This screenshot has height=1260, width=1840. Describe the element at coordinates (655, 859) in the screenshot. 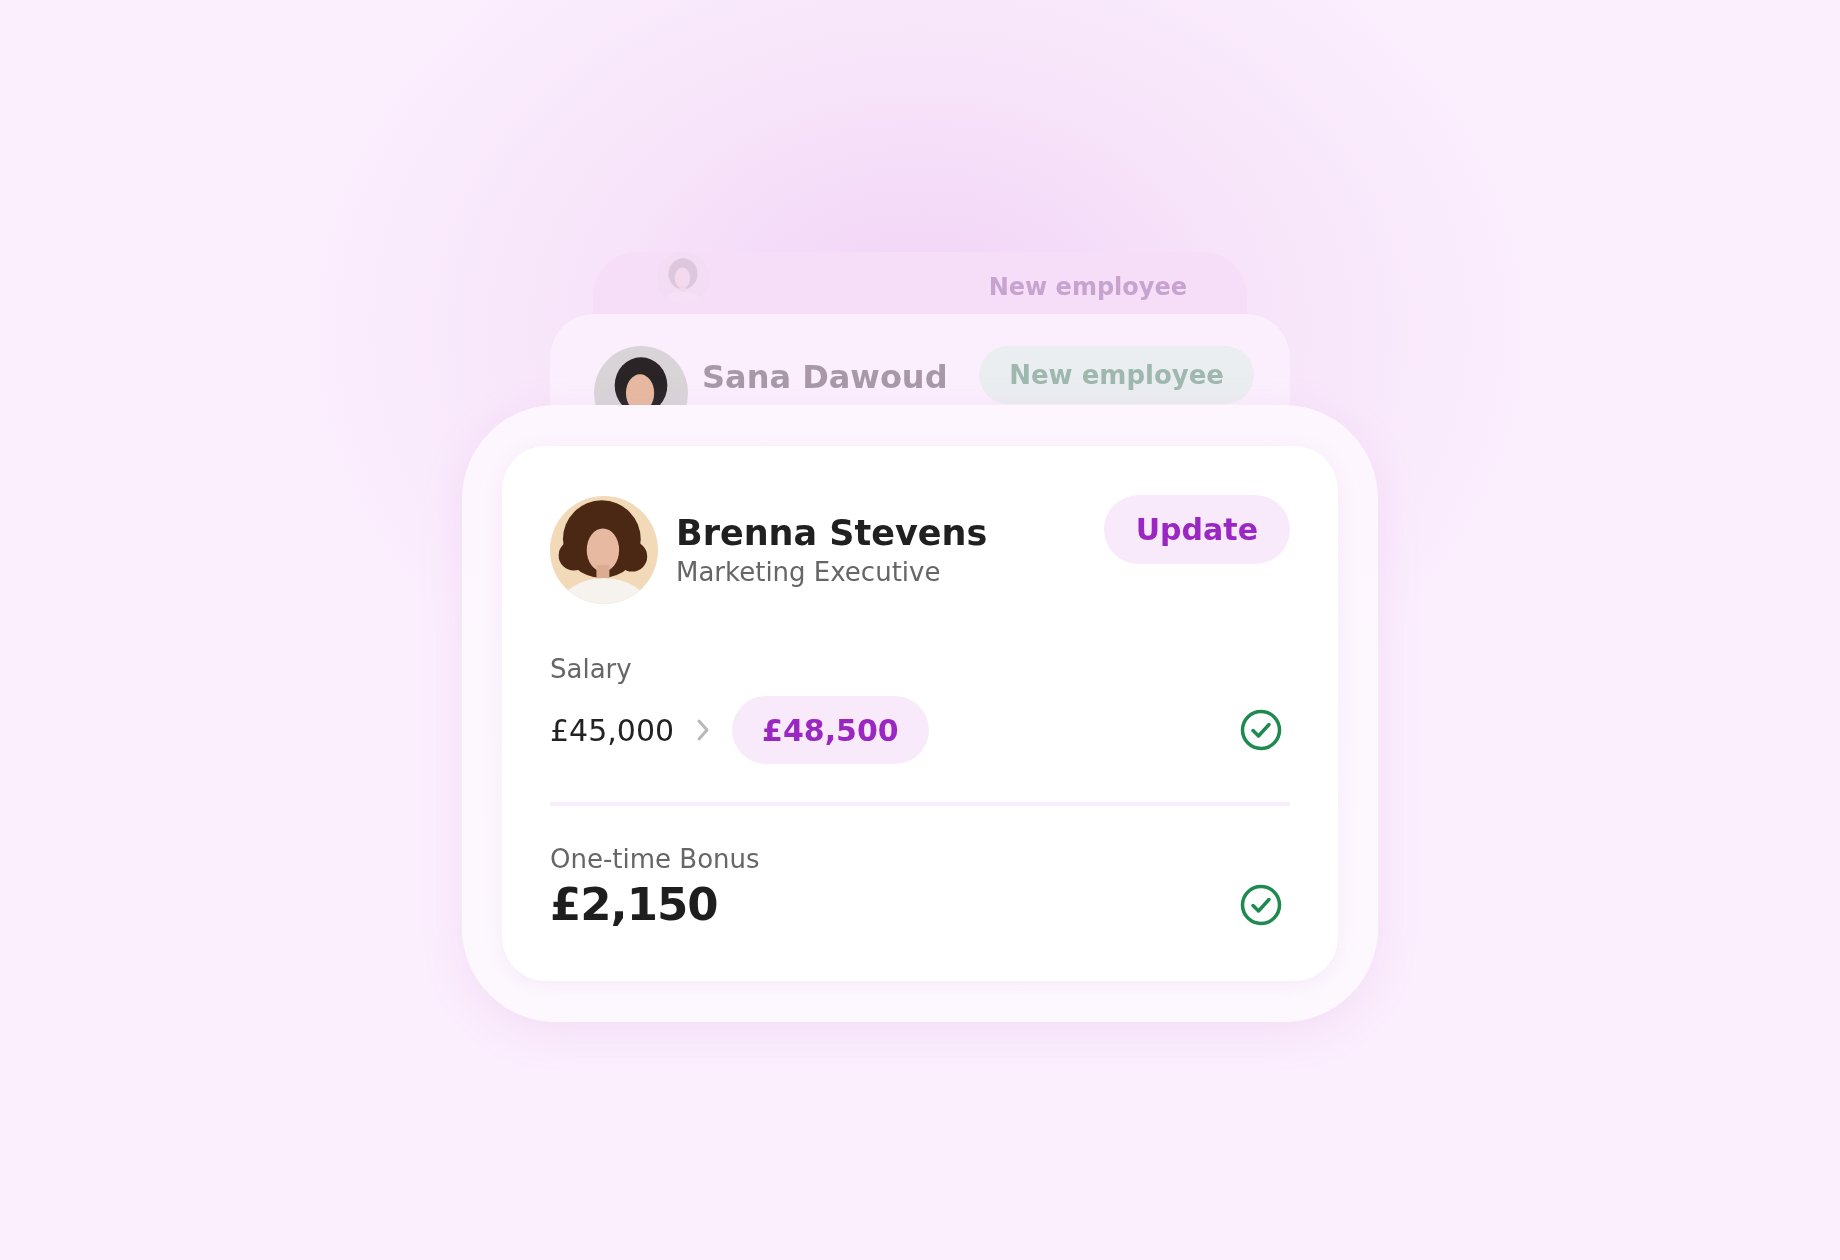

I see `field-label: One-time Bonus` at that location.